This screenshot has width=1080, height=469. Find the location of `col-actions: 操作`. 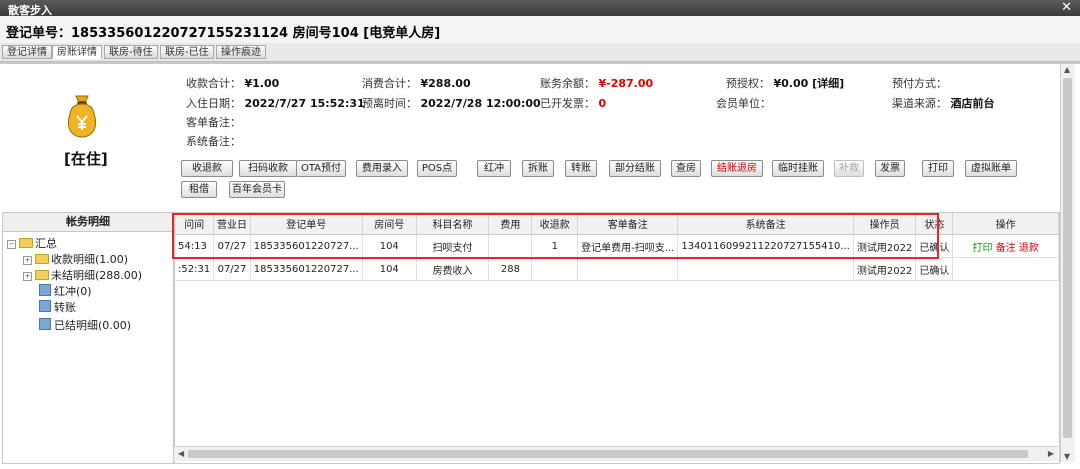

col-actions: 操作 is located at coordinates (1005, 224).